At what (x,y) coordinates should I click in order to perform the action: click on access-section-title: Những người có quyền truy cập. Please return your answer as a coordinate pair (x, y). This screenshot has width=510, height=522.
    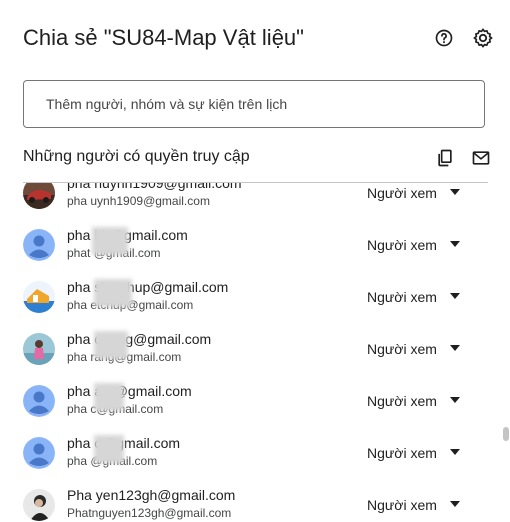
    Looking at the image, I should click on (136, 156).